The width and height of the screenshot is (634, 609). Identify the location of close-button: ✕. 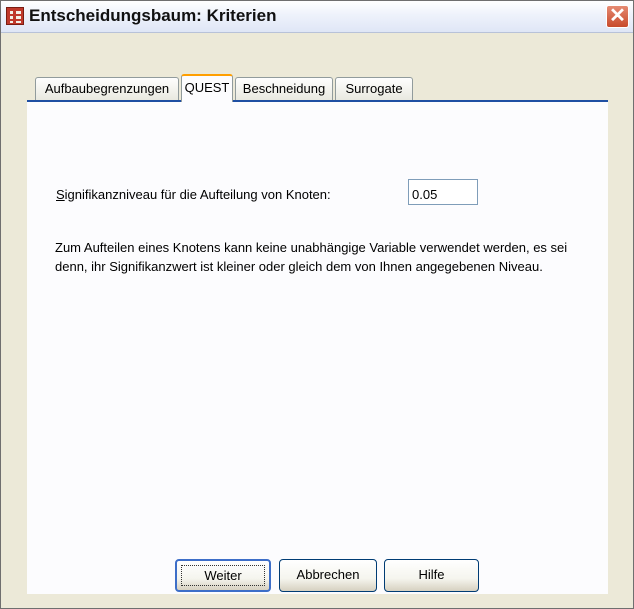
(617, 16).